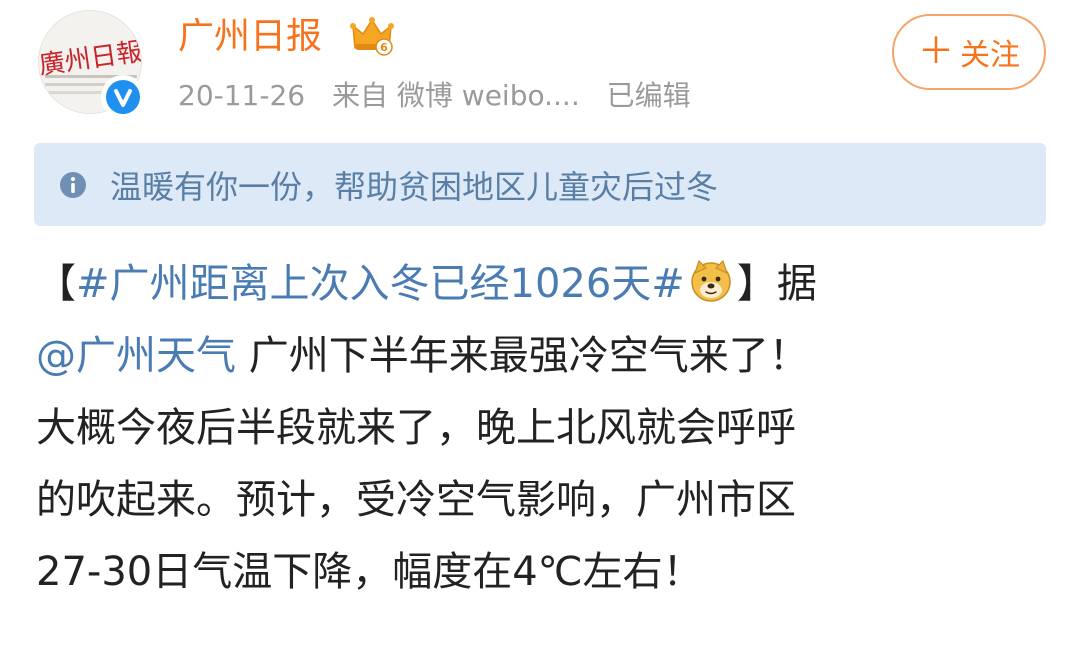  What do you see at coordinates (136, 356) in the screenshot?
I see `mention-link: @广州天气` at bounding box center [136, 356].